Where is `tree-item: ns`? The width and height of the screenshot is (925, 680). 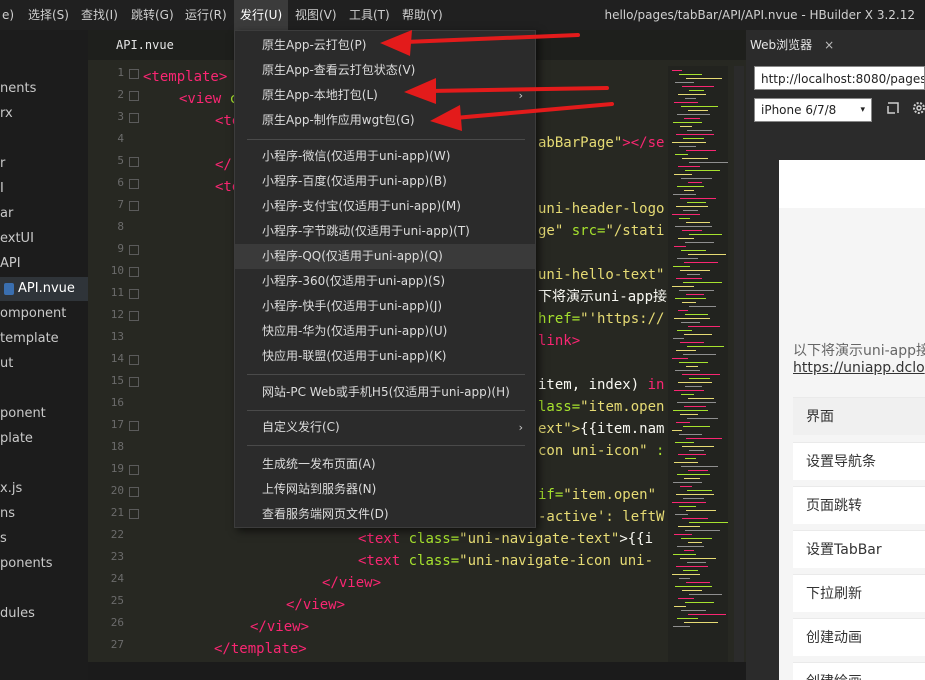 tree-item: ns is located at coordinates (44, 514).